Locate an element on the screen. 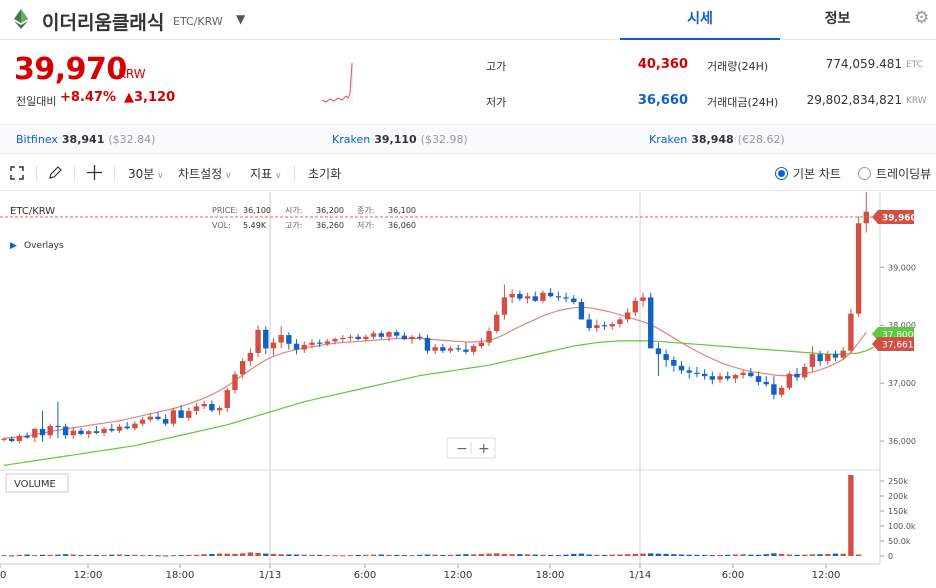 The width and height of the screenshot is (936, 588). overlays-toggle: Overlays is located at coordinates (44, 246).